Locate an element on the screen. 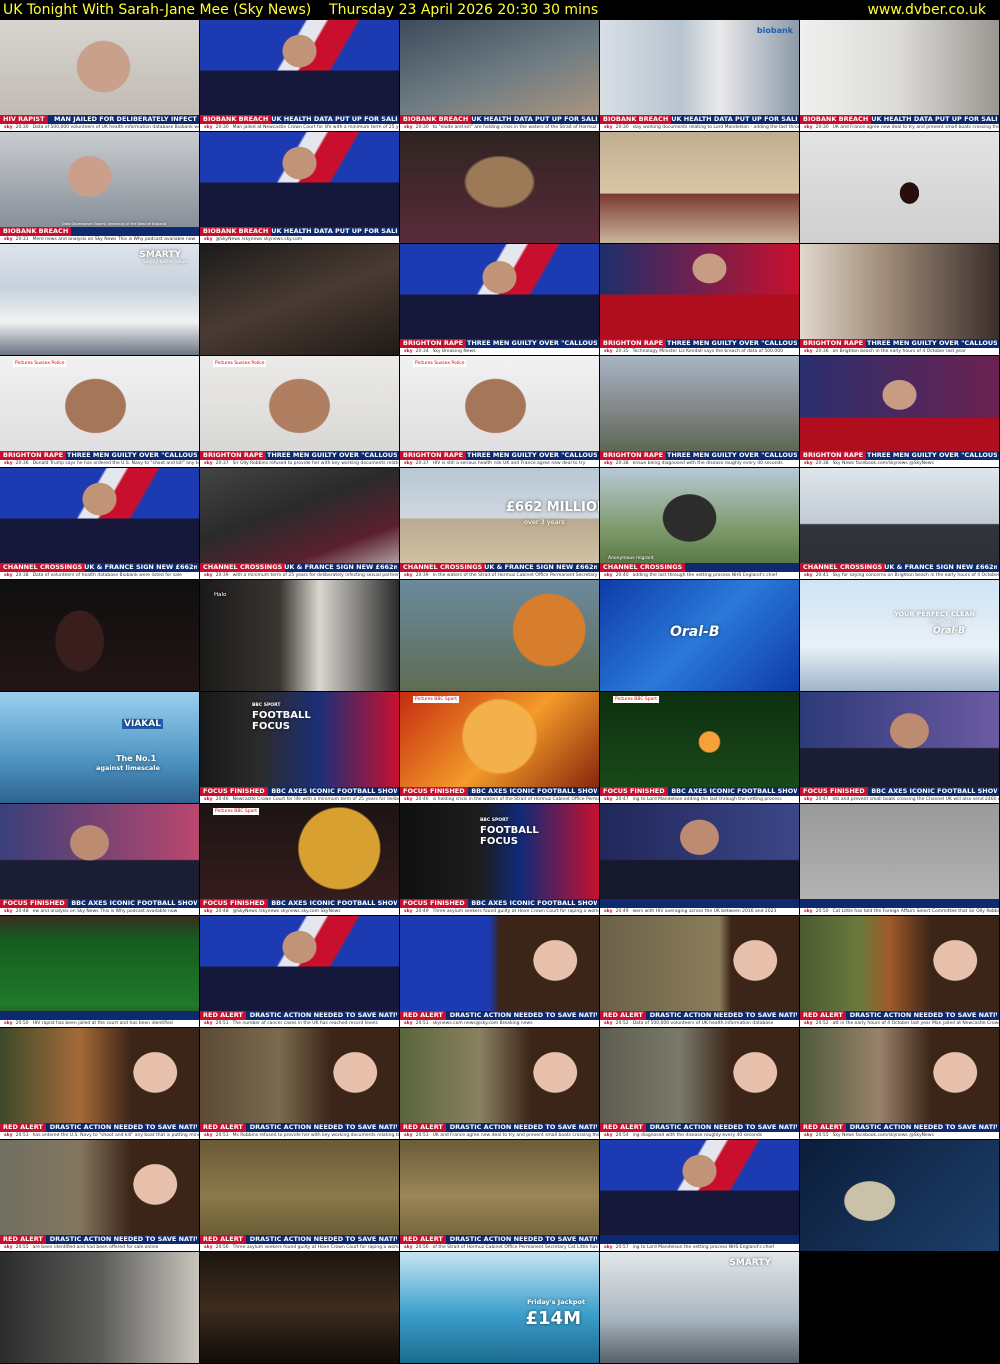  oralb-tagline: YOUR PERFECT CLEAN is located at coordinates (934, 614).